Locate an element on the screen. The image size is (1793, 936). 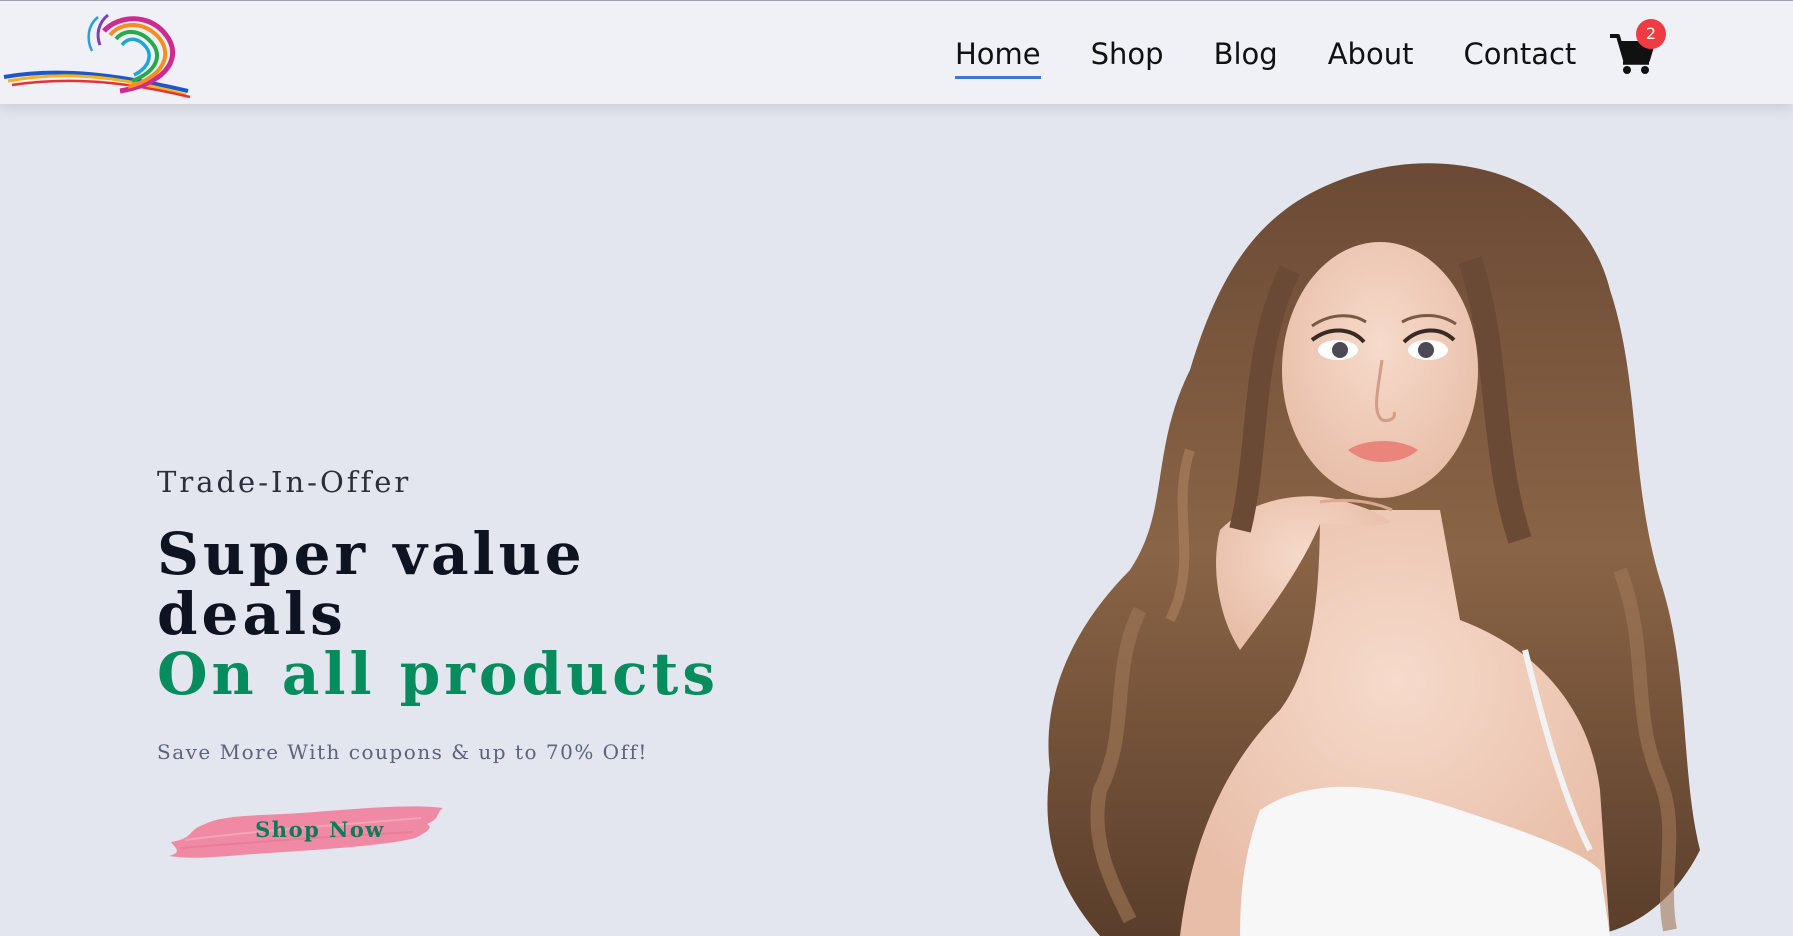
cart-count-badge: 2 is located at coordinates (1651, 34).